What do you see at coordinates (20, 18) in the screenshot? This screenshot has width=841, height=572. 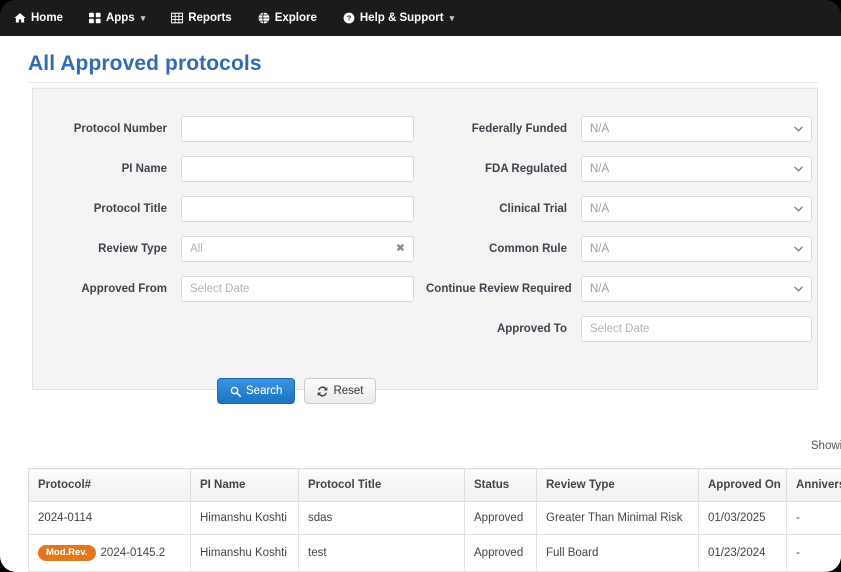 I see `home-icon` at bounding box center [20, 18].